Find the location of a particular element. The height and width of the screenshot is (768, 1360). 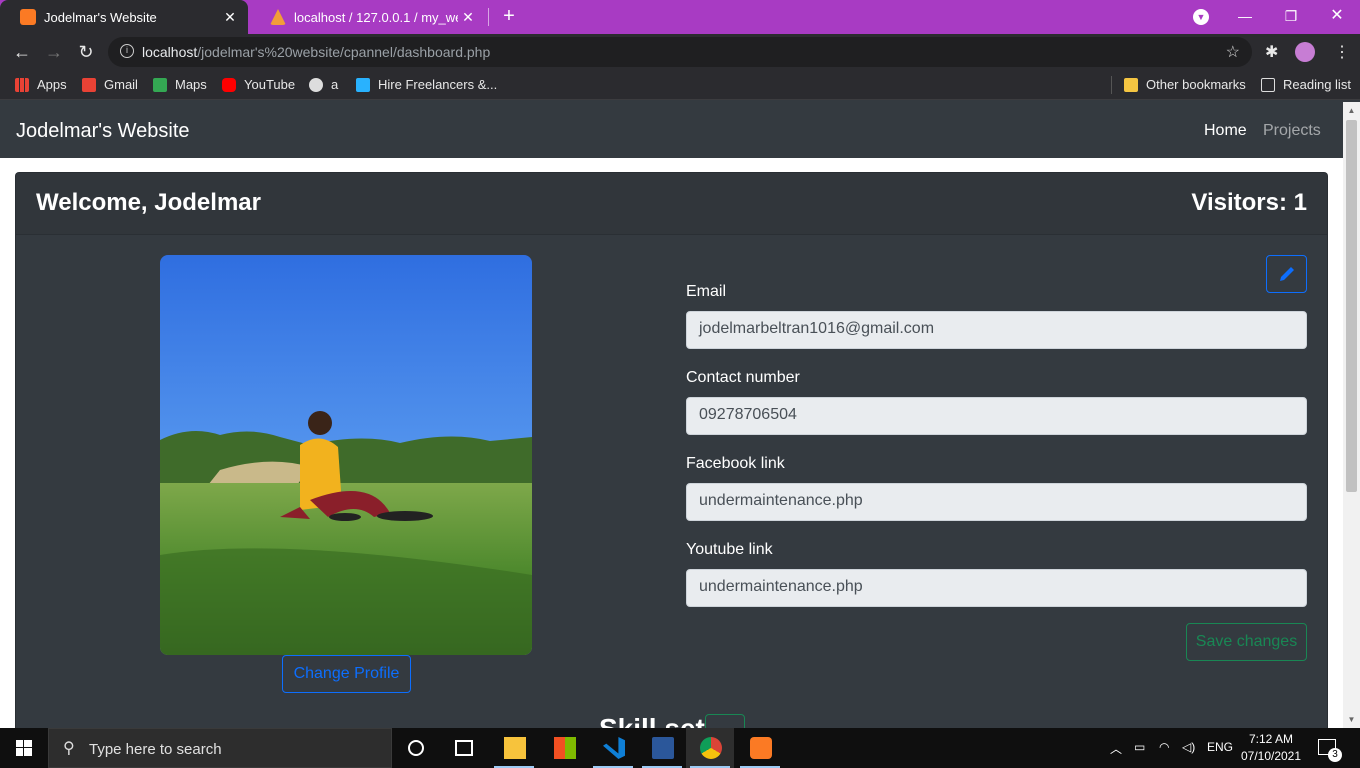

site-navbar: Jodelmar's Website Home Projects is located at coordinates (671, 130).